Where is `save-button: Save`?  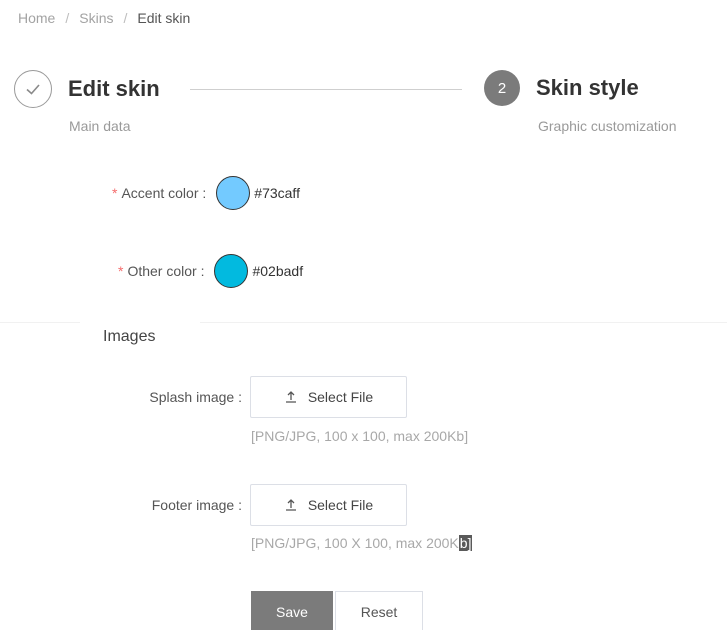
save-button: Save is located at coordinates (292, 610).